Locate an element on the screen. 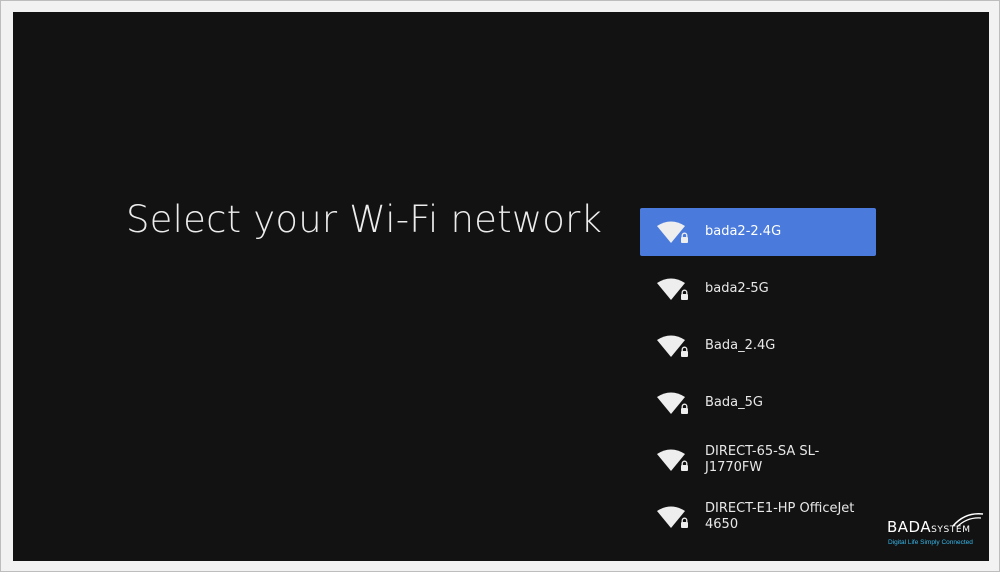 This screenshot has width=1000, height=572. network-name: Bada_5G is located at coordinates (734, 402).